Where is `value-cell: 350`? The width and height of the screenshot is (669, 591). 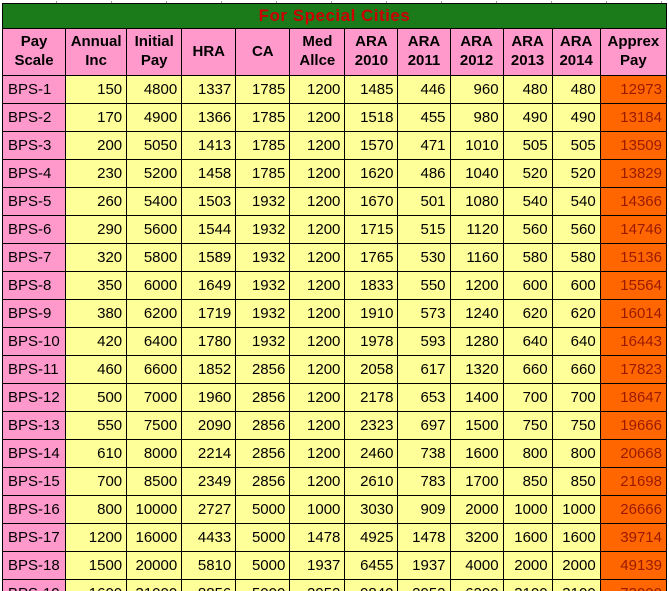 value-cell: 350 is located at coordinates (96, 285).